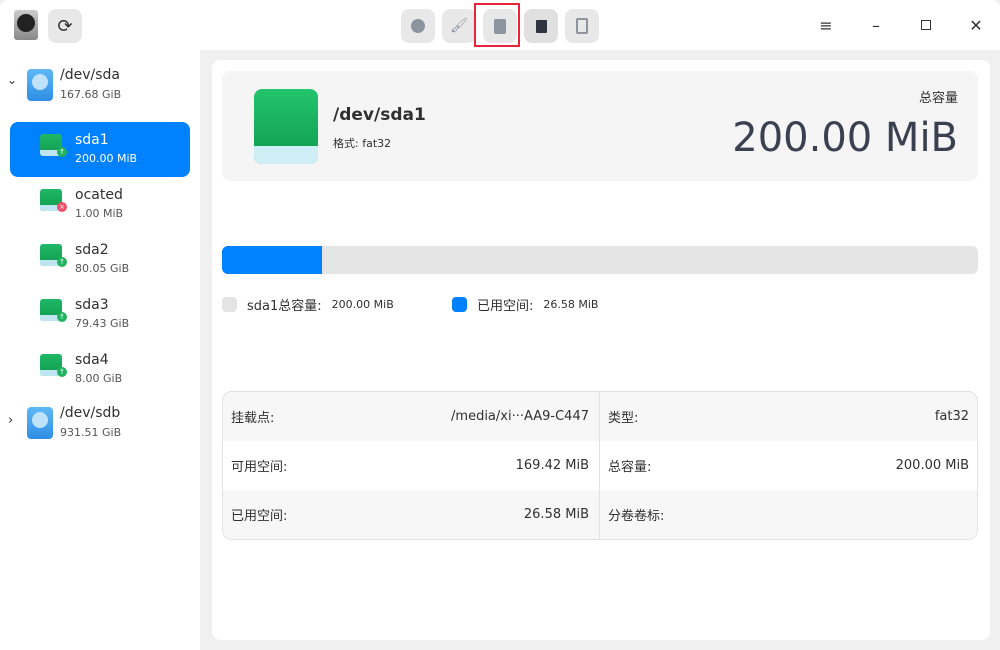 This screenshot has height=650, width=1000. Describe the element at coordinates (91, 94) in the screenshot. I see `disk-size: 167.68 GiB` at that location.